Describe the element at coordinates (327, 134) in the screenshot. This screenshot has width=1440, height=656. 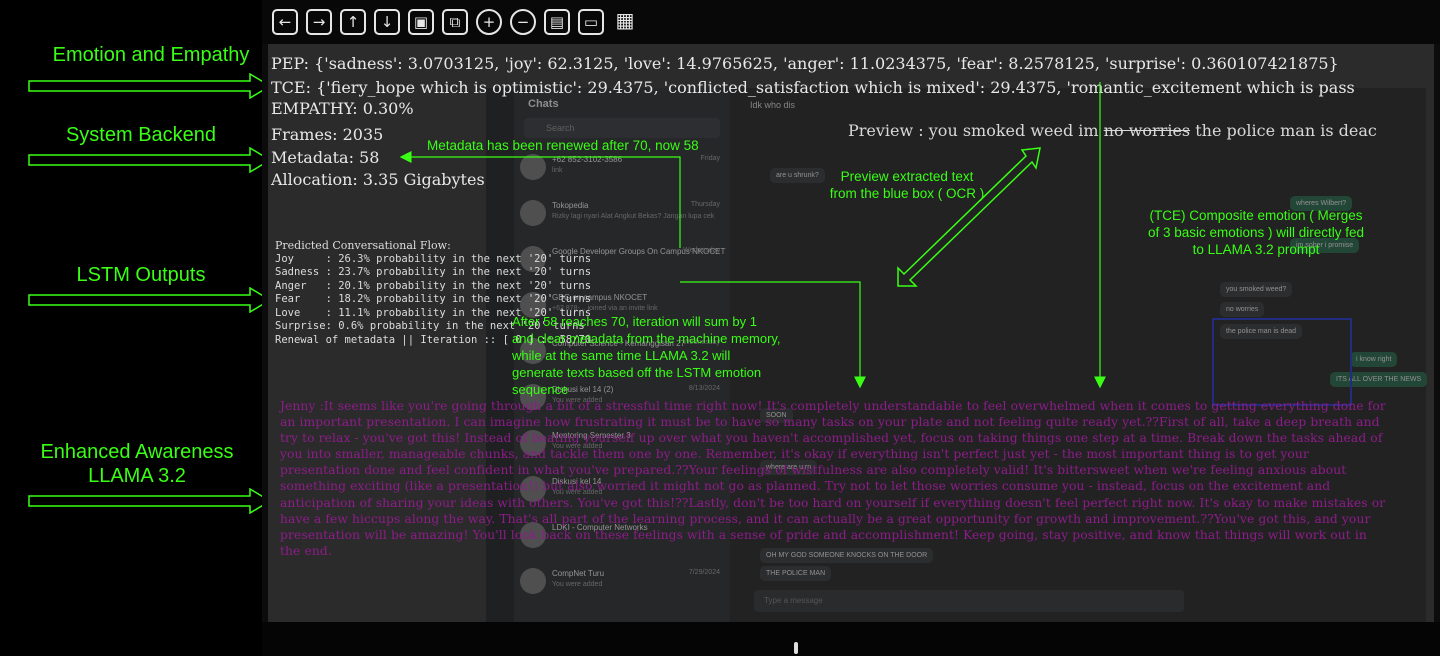
I see `frames-line: Frames: 2035` at that location.